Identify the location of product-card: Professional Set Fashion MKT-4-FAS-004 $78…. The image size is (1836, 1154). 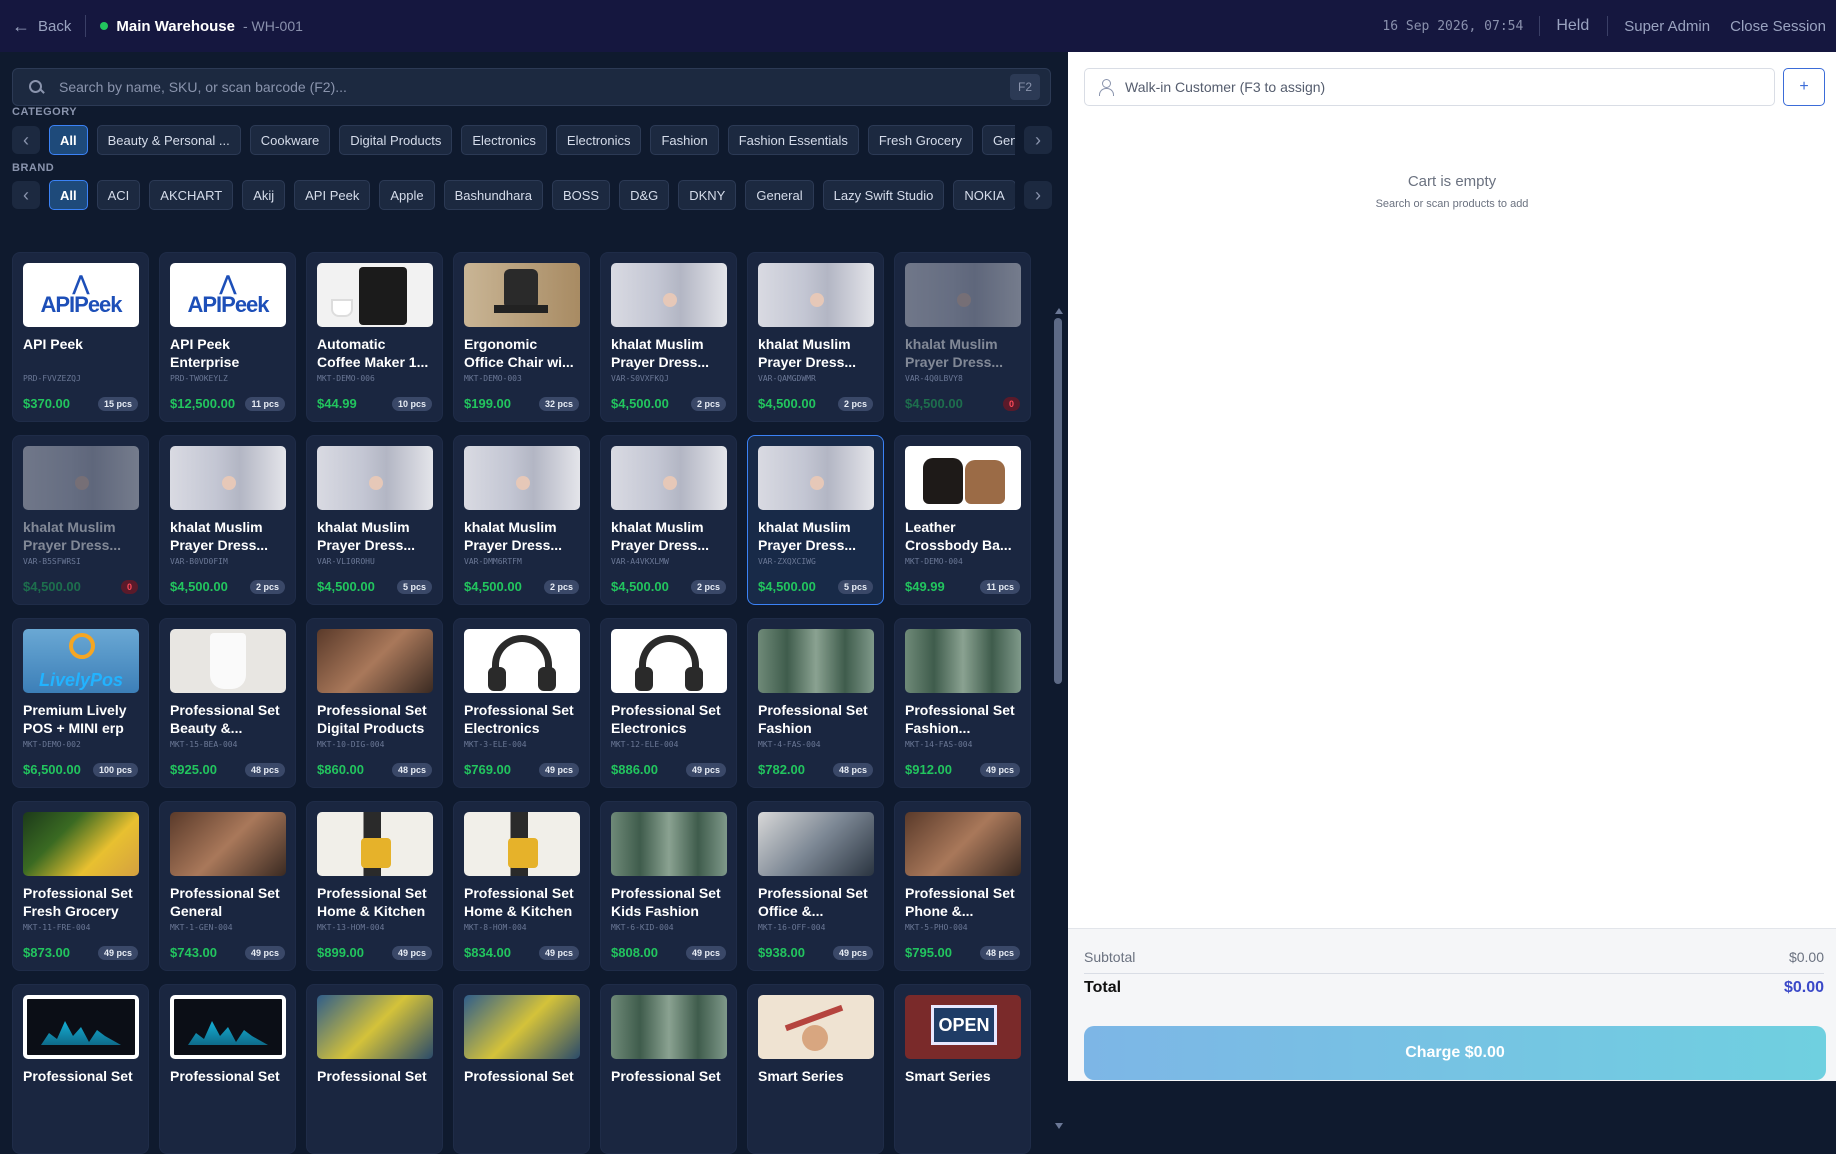
(815, 703).